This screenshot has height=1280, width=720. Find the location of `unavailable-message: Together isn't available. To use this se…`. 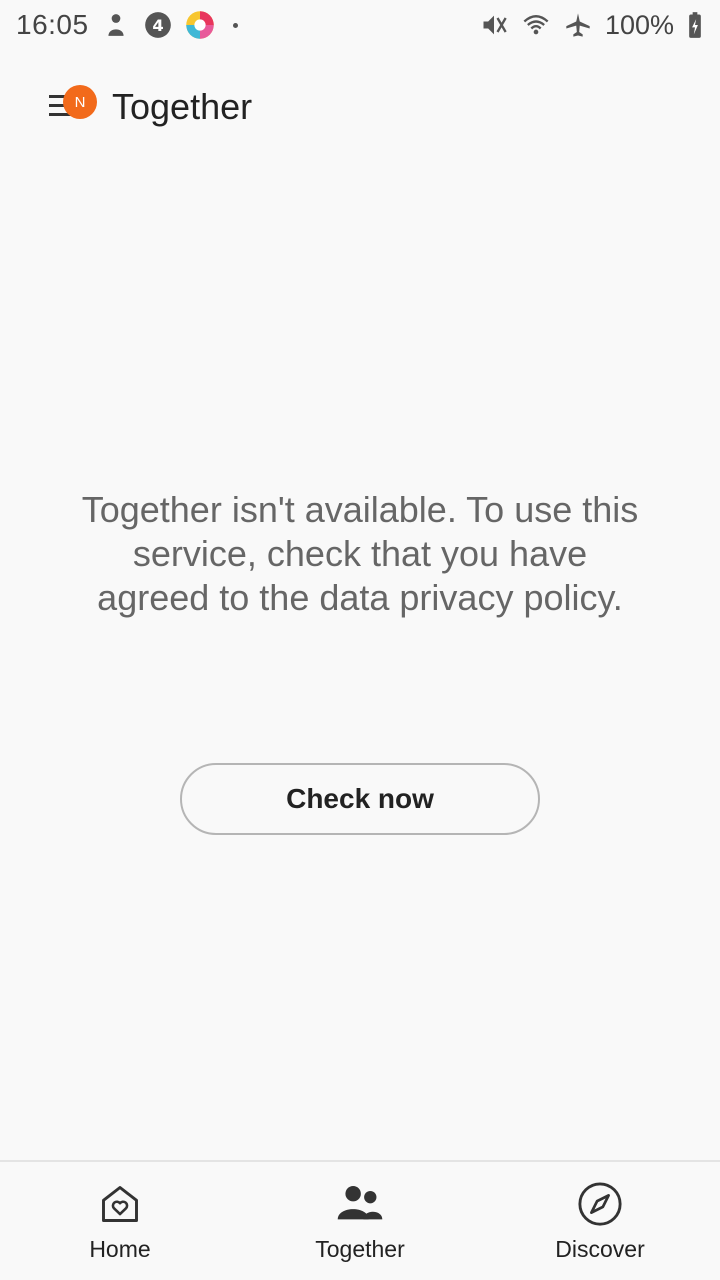

unavailable-message: Together isn't available. To use this se… is located at coordinates (360, 553).